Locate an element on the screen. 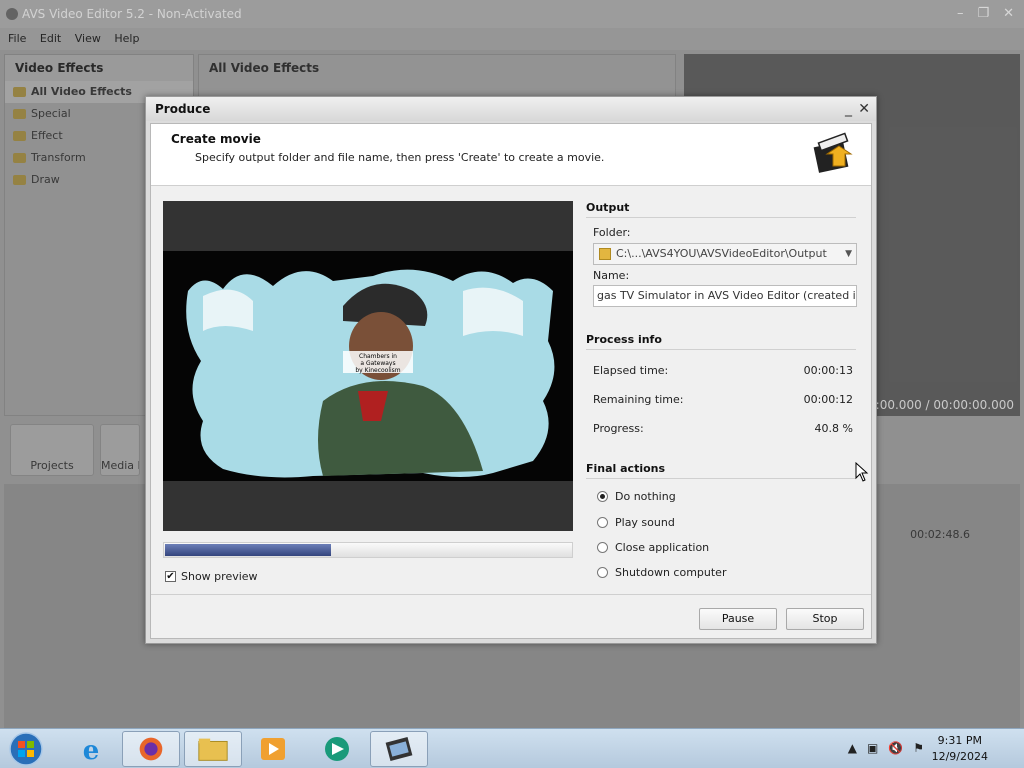 This screenshot has height=768, width=1024. process-info-header: Process info is located at coordinates (721, 341).